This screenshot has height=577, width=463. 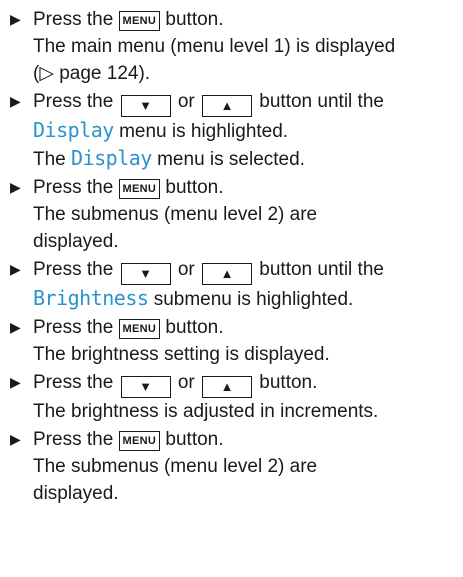 What do you see at coordinates (253, 299) in the screenshot?
I see `step-text: submenu is highlighted.` at bounding box center [253, 299].